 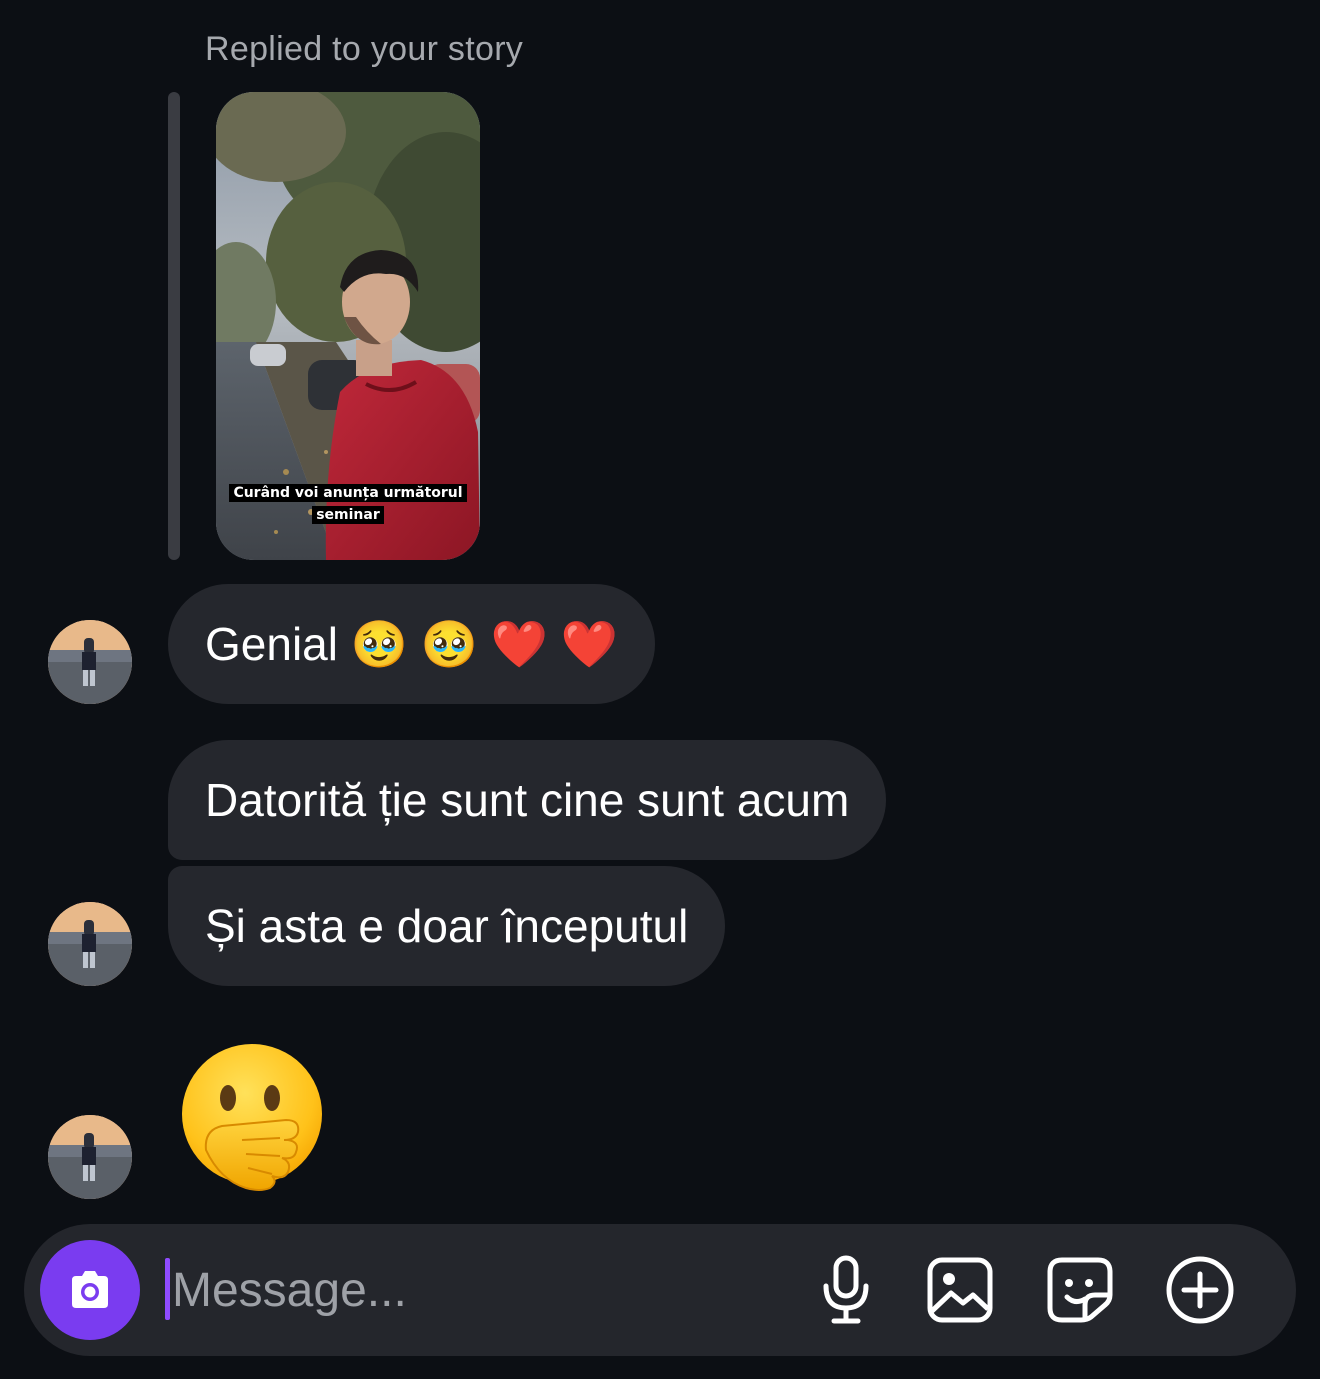 What do you see at coordinates (527, 800) in the screenshot?
I see `message-bubble-datorita: Datorită ție sunt cine sunt acum` at bounding box center [527, 800].